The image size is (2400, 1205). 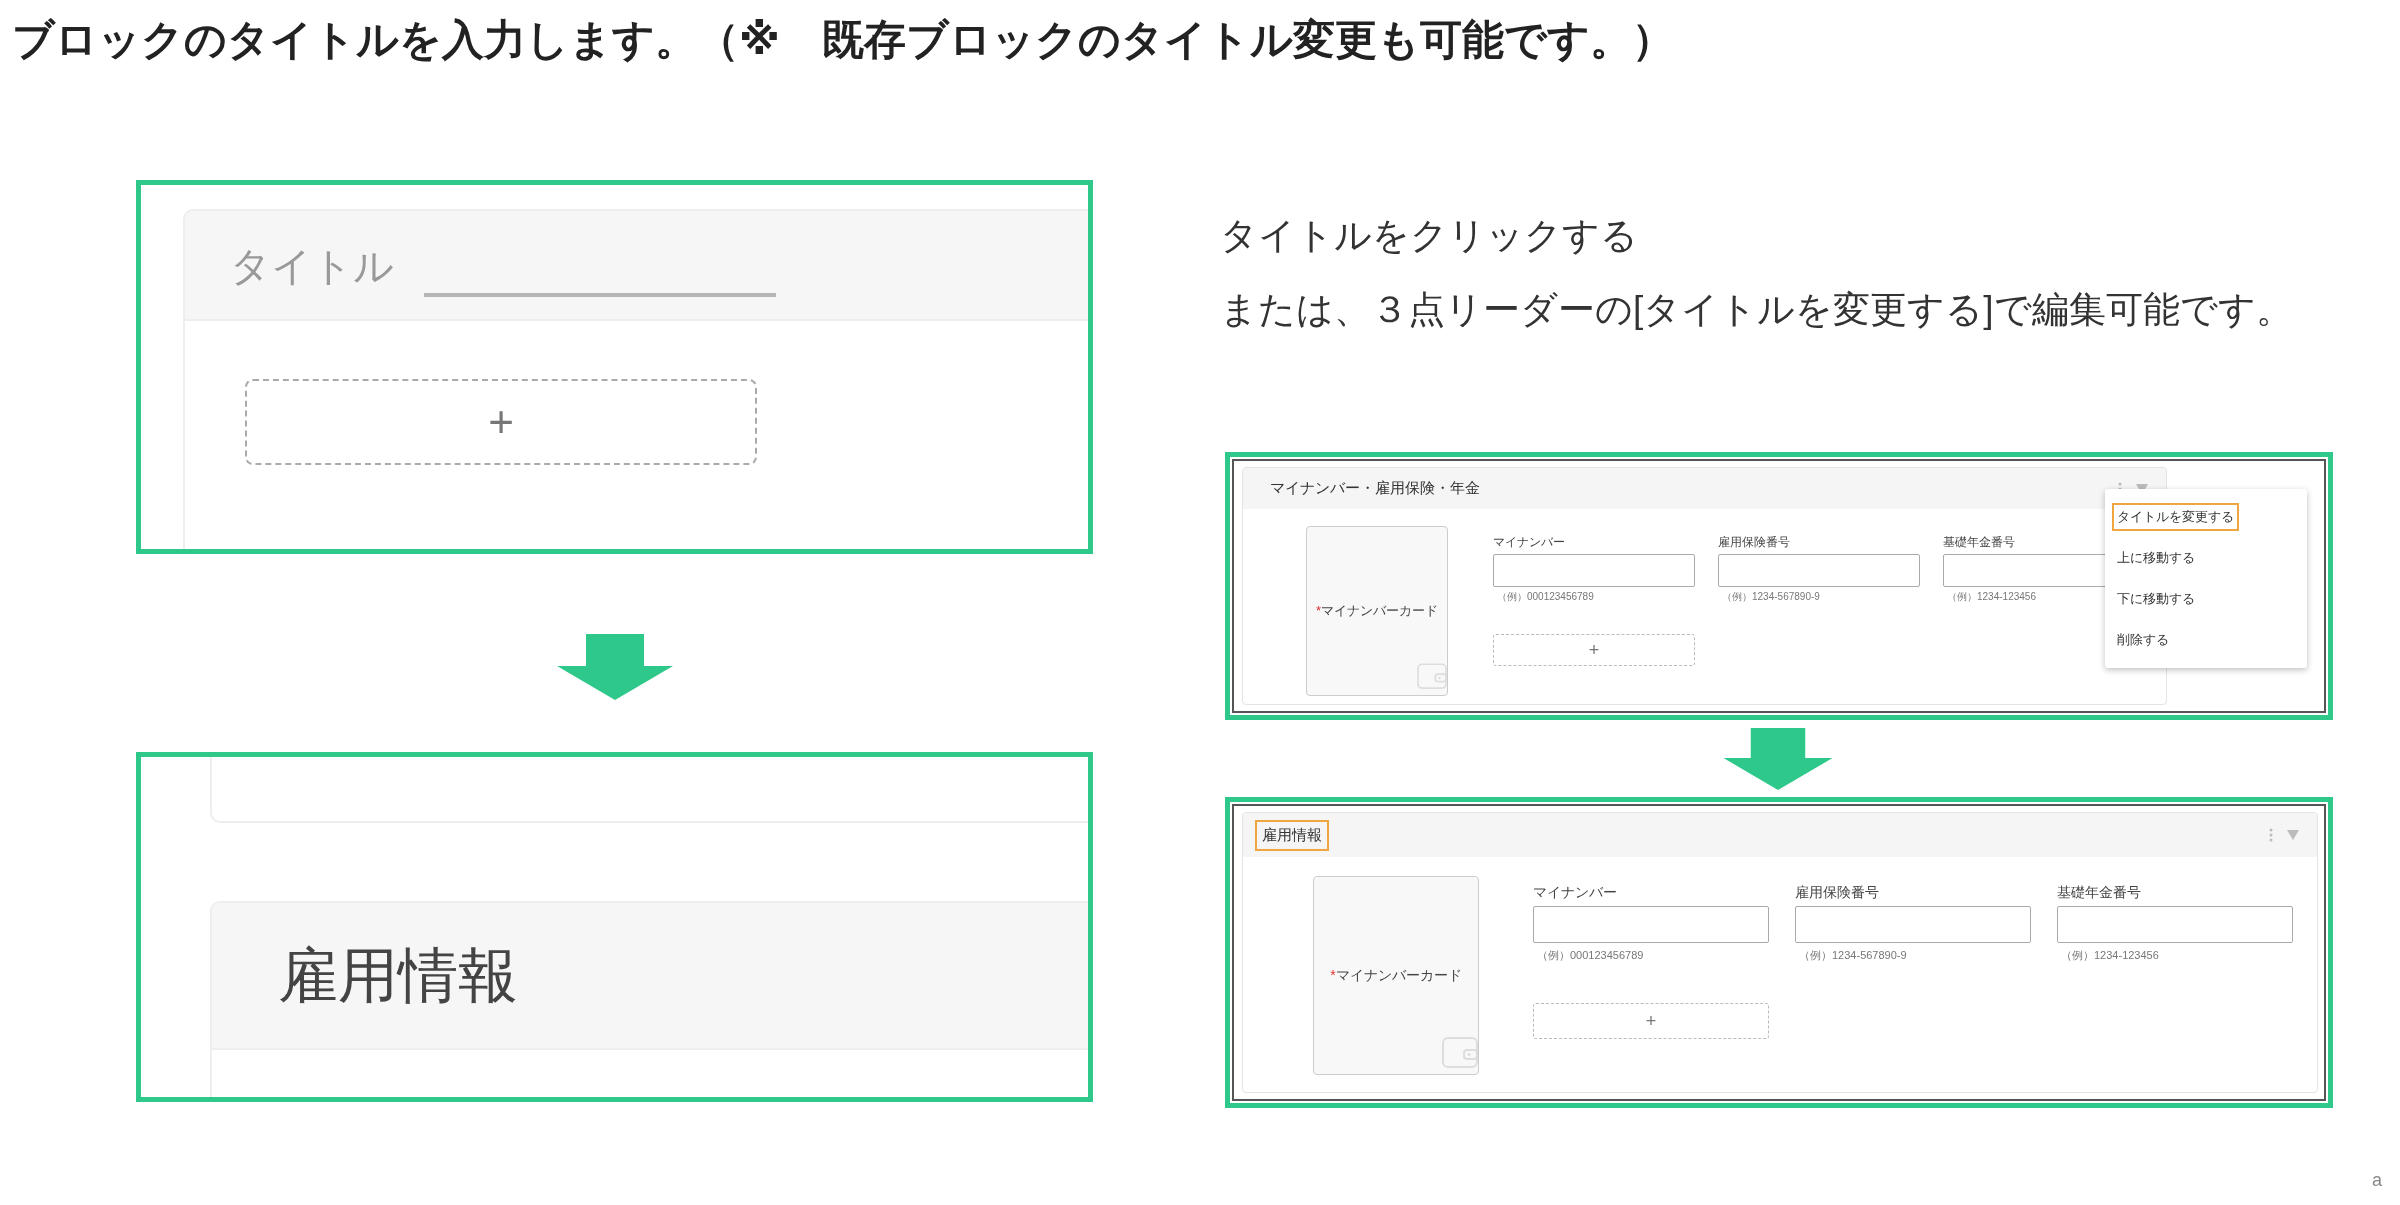 What do you see at coordinates (1375, 488) in the screenshot?
I see `block-title: マイナンバー・雇用保険・年金` at bounding box center [1375, 488].